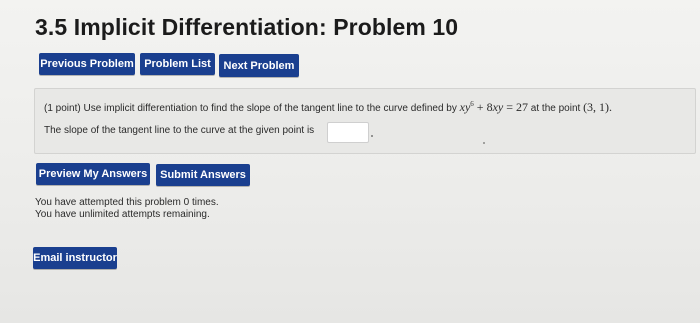 The height and width of the screenshot is (323, 700). What do you see at coordinates (555, 108) in the screenshot?
I see `at-point-label: at the point` at bounding box center [555, 108].